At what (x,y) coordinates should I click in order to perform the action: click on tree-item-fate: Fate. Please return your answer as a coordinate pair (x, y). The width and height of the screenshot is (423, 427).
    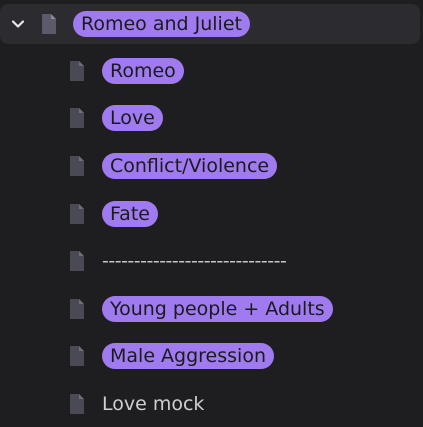
    Looking at the image, I should click on (211, 214).